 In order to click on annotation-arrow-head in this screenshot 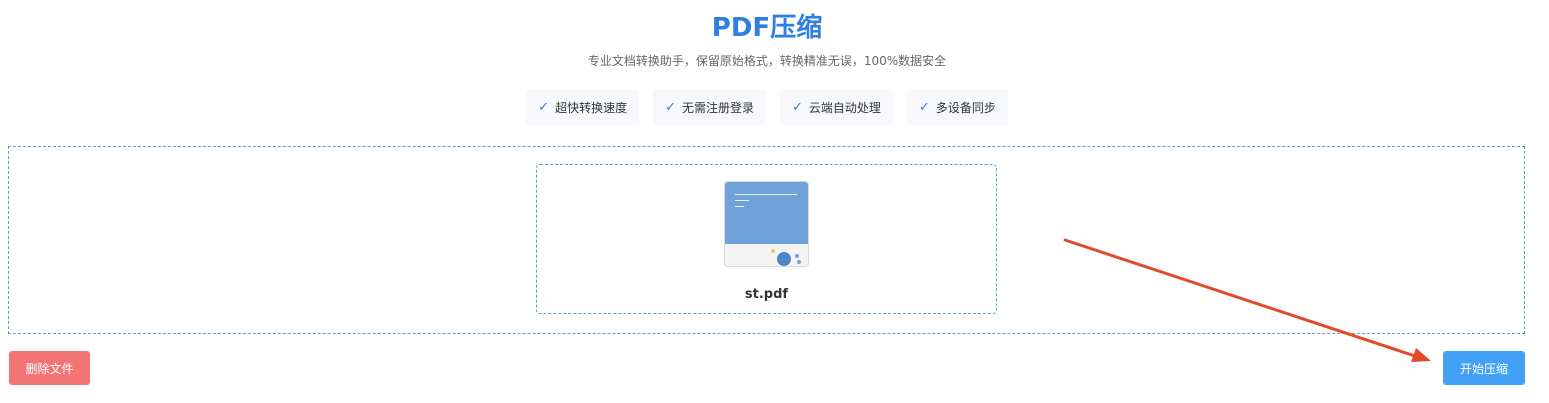, I will do `click(1421, 355)`.